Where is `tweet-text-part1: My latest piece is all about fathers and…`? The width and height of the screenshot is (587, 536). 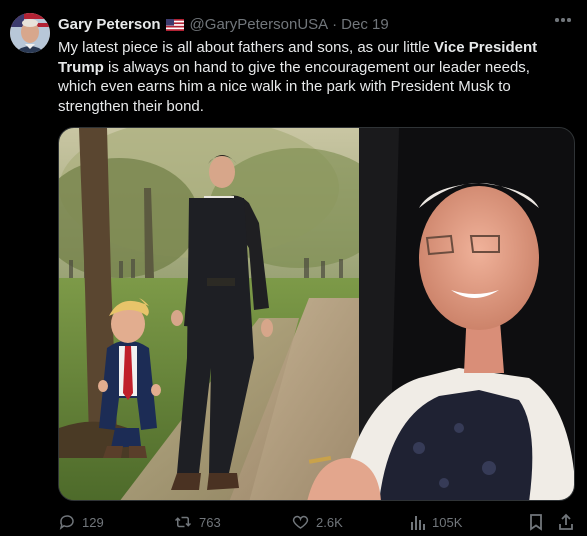 tweet-text-part1: My latest piece is all about fathers and… is located at coordinates (246, 47).